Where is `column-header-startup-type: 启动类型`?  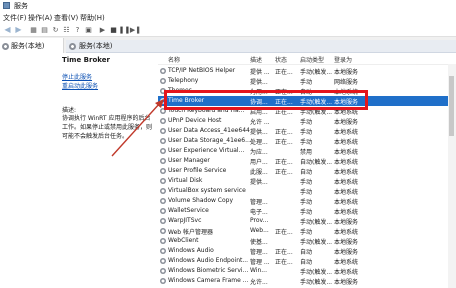
column-header-startup-type: 启动类型 is located at coordinates (312, 59).